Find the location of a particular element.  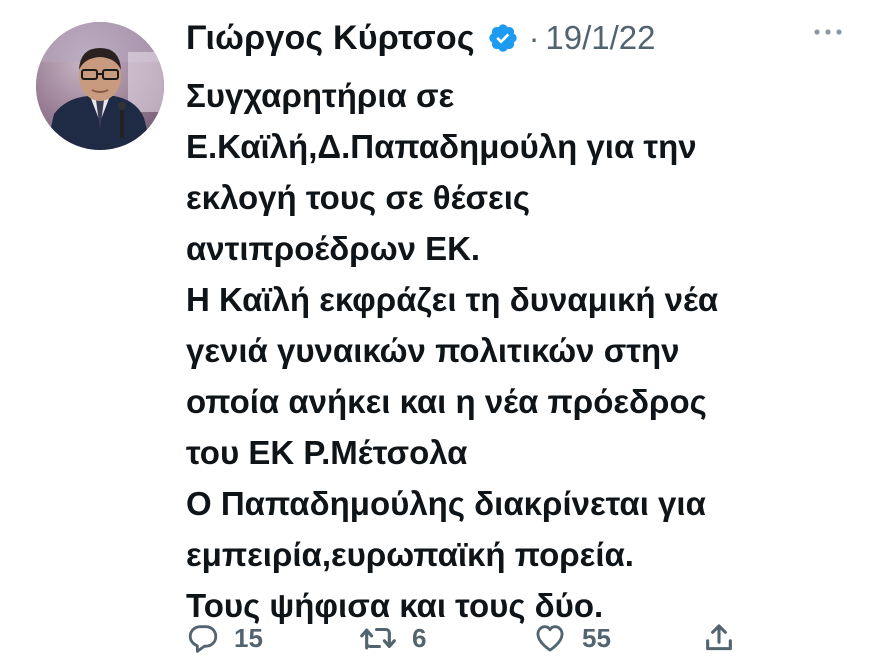

tweet-header: Γιώργος Κύρτσος · 19/1/22 is located at coordinates (420, 38).